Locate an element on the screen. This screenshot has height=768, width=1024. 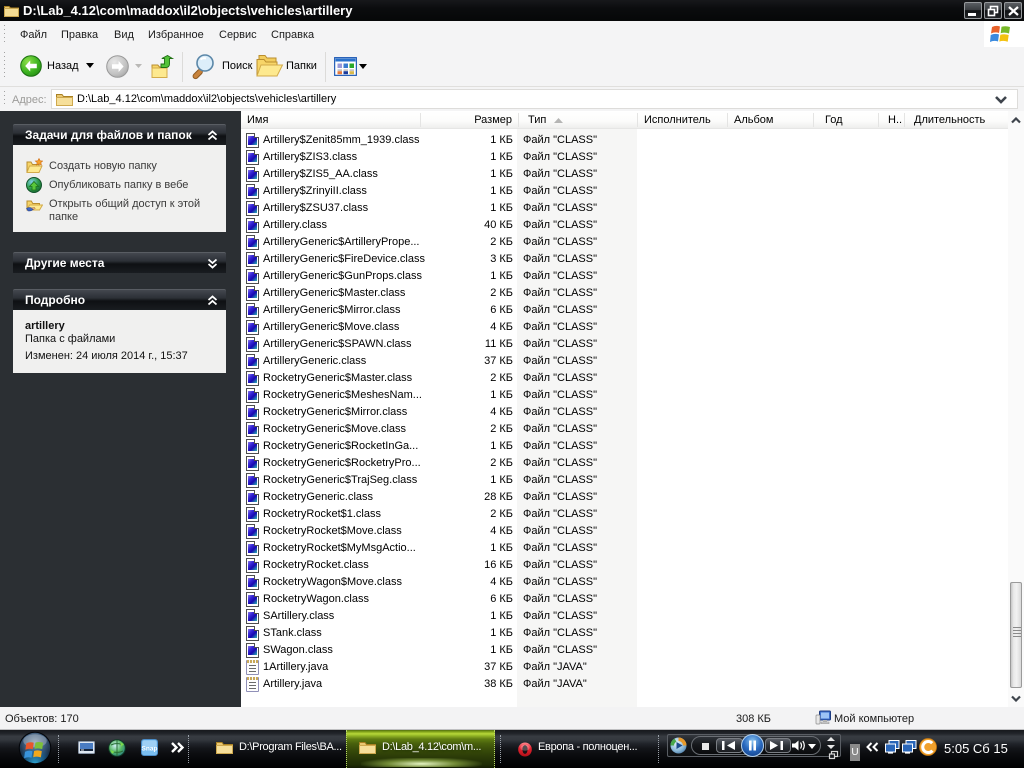
svg-text: Snap is located at coordinates (150, 749).